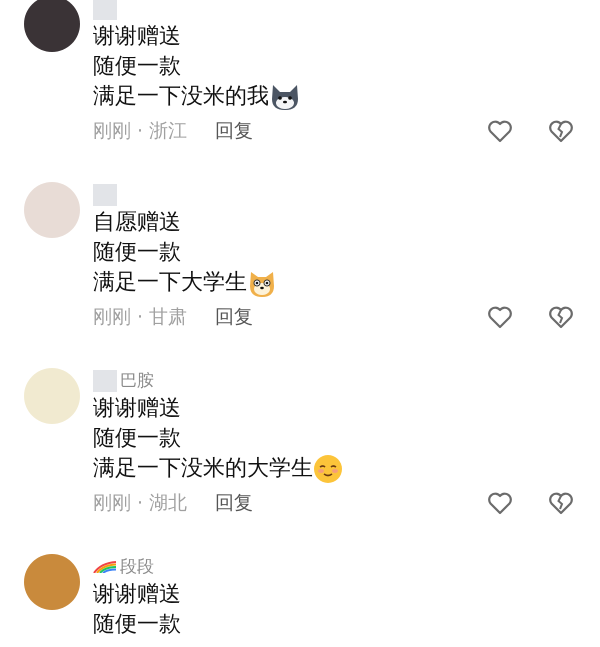 Image resolution: width=600 pixels, height=647 pixels. I want to click on comment-text: 自愿赠送, so click(137, 223).